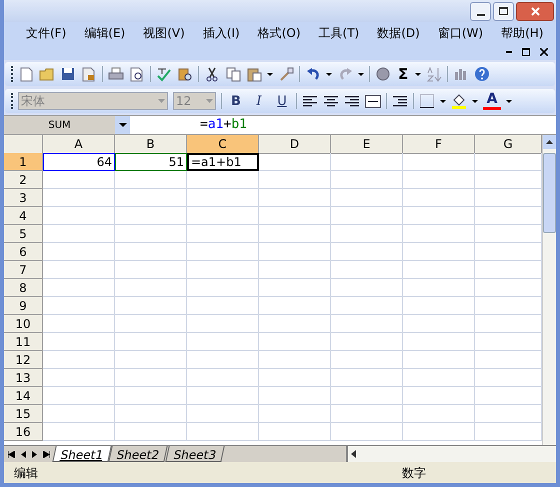 This screenshot has width=560, height=487. I want to click on row-header: 5, so click(23, 234).